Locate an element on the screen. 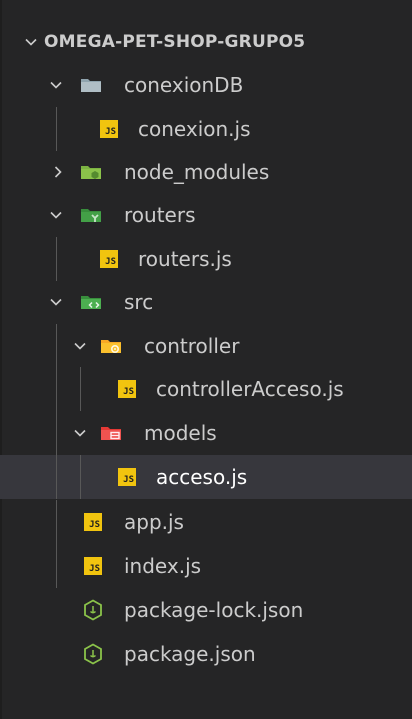 Image resolution: width=412 pixels, height=719 pixels. folder-label: node_modules is located at coordinates (197, 172).